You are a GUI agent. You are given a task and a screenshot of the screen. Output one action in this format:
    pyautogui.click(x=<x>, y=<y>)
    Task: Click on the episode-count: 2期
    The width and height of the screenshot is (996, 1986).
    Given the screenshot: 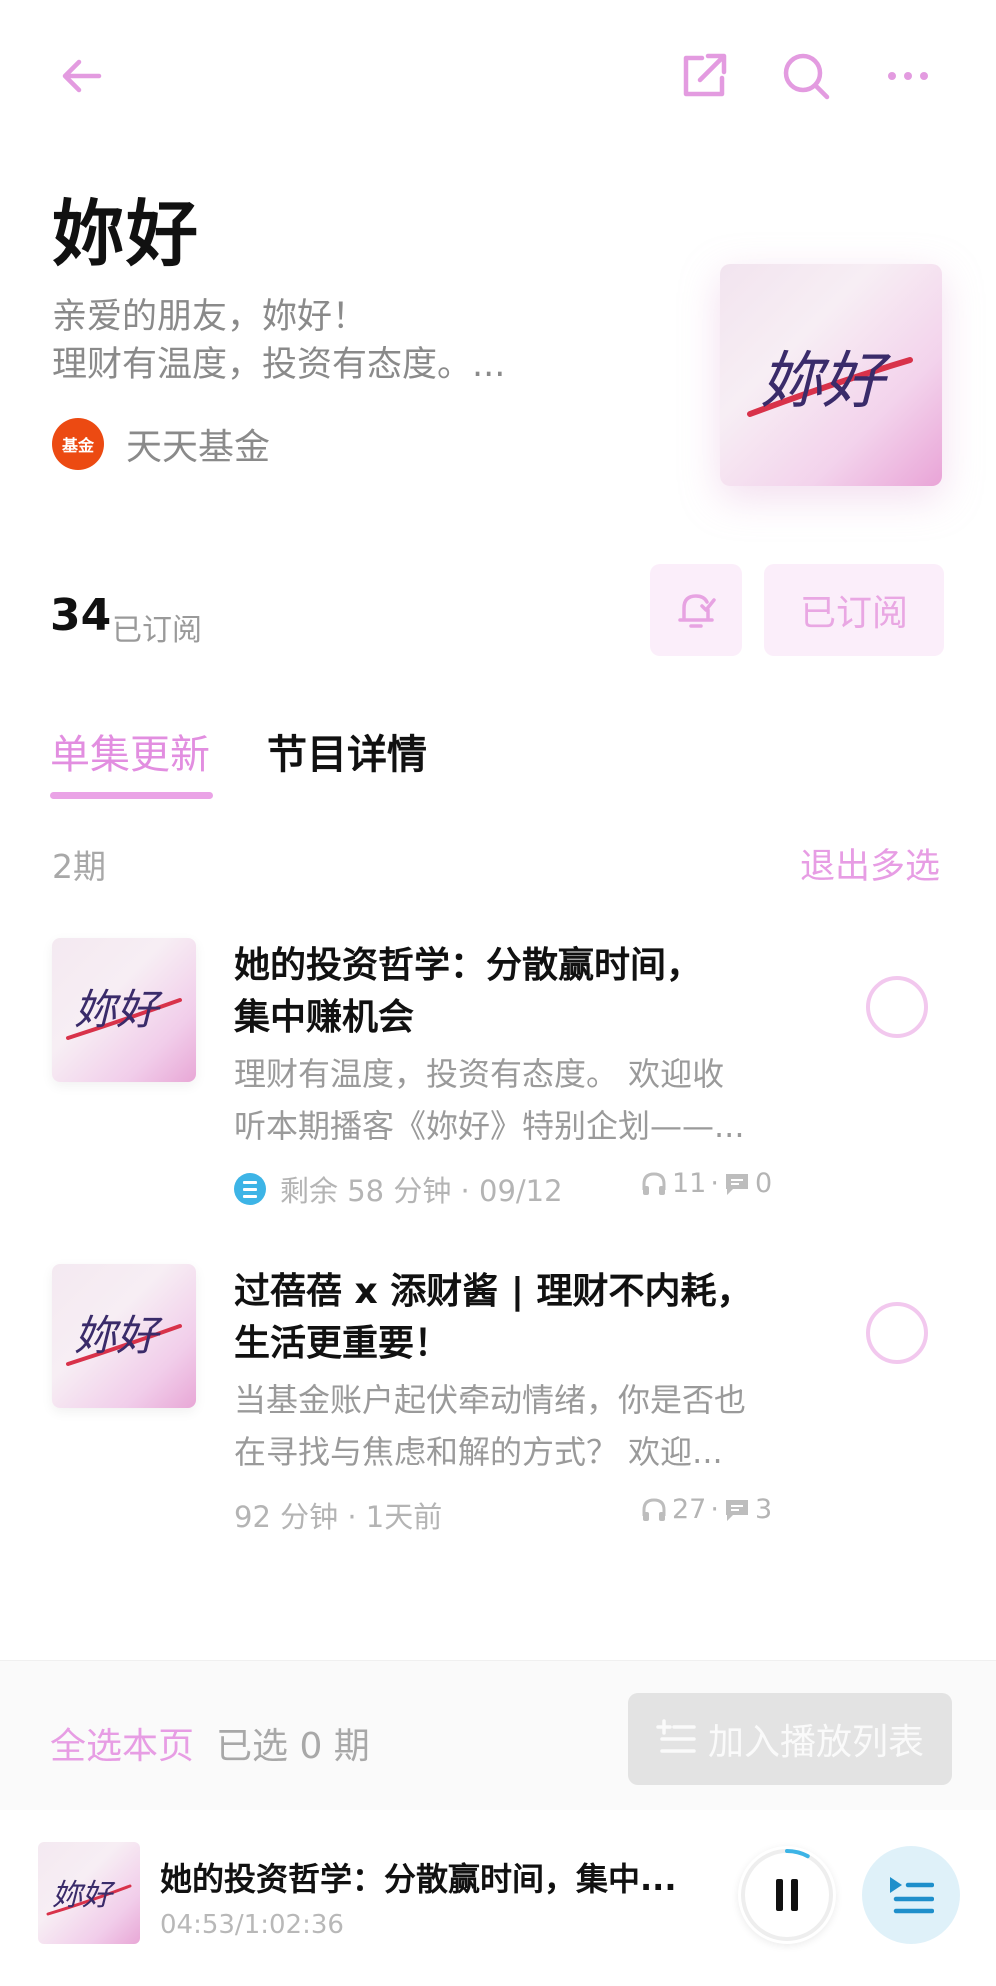 What is the action you would take?
    pyautogui.click(x=79, y=866)
    